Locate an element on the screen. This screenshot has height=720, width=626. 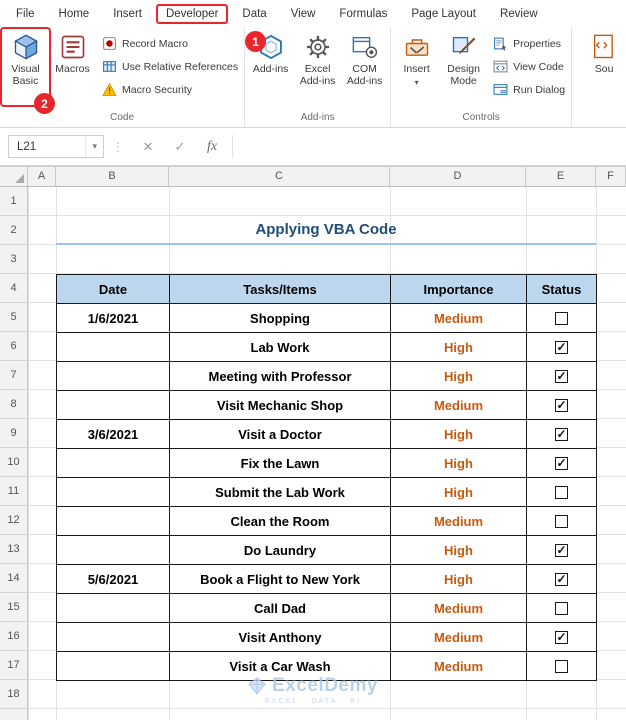
table-header-cell: Tasks/Items is located at coordinates (280, 289).